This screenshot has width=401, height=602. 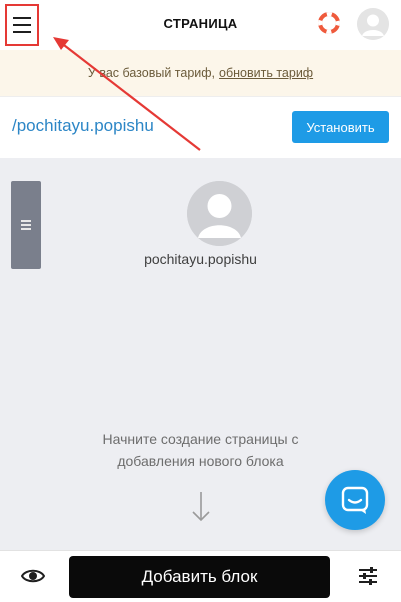 I want to click on tariff-notice: У вас базовый тариф, обновить тариф, so click(x=200, y=73).